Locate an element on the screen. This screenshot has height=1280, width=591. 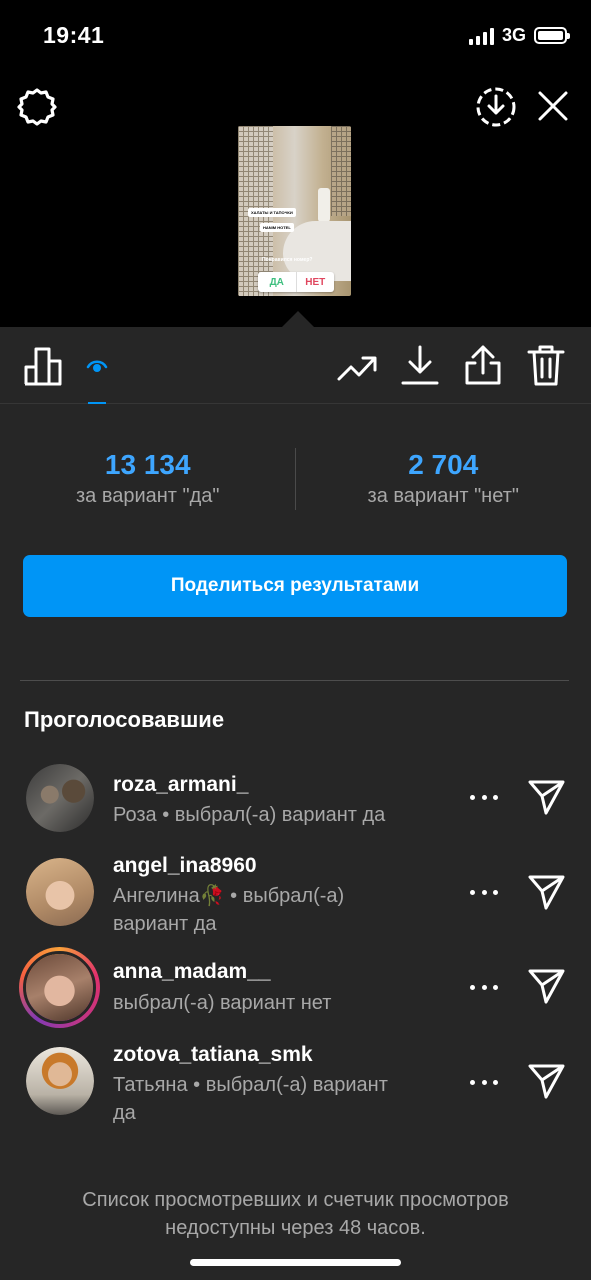
gear-icon is located at coordinates (37, 107).